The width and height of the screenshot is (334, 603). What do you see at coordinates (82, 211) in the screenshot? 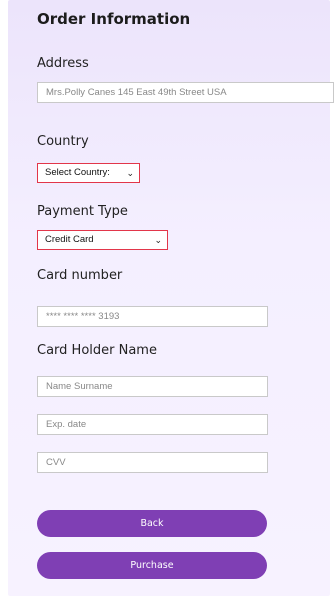
I see `payment-type-label: Payment Type` at bounding box center [82, 211].